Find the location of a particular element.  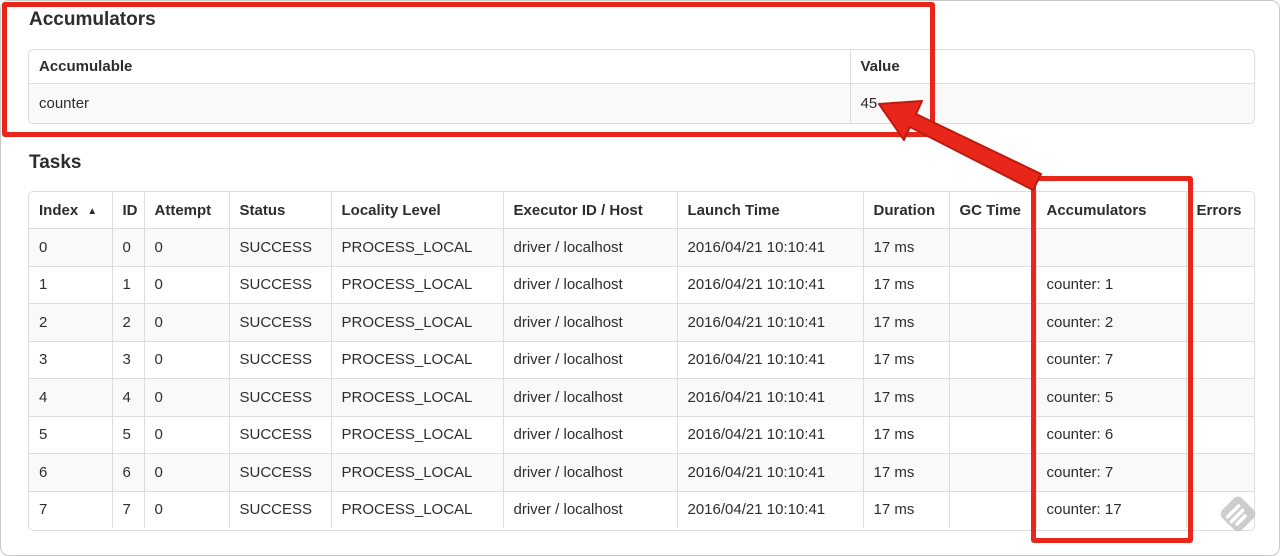

cell-accumulable-name: counter is located at coordinates (439, 103).